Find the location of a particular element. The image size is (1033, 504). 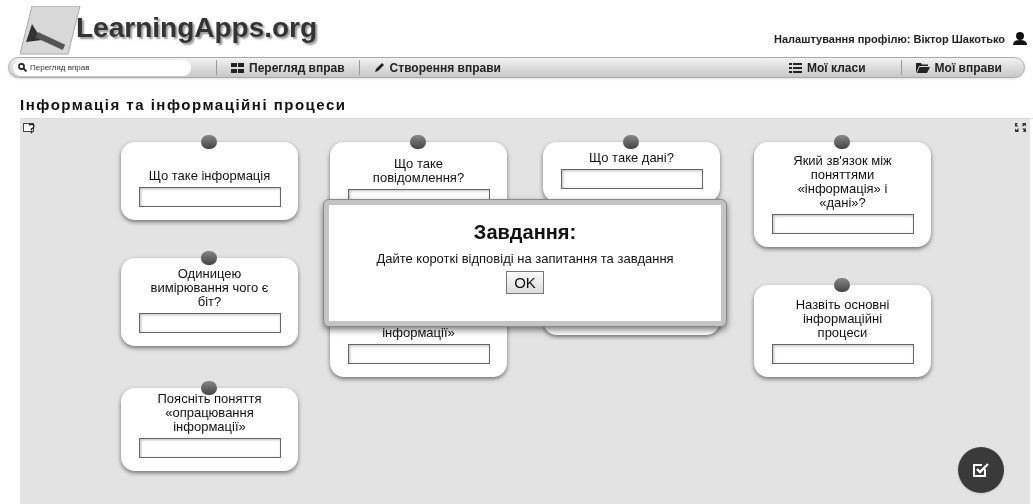

nav-link: Створення вправи is located at coordinates (437, 67).